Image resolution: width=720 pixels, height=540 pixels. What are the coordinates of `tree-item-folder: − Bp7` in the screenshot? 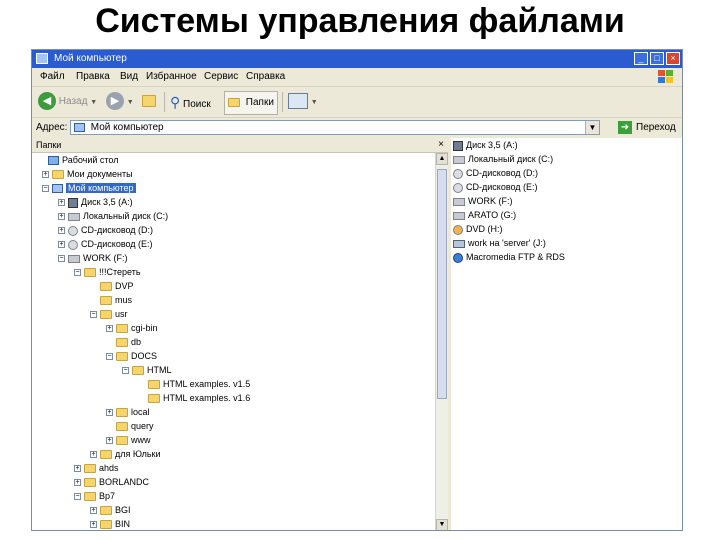 It's located at (94, 496).